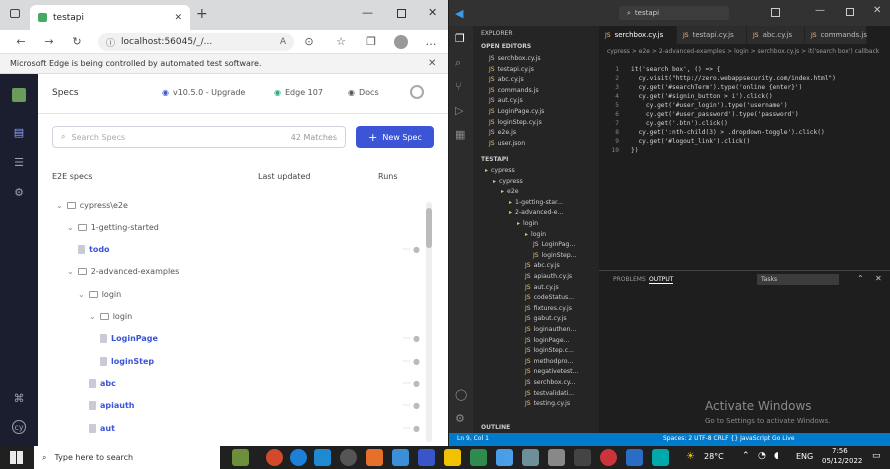 The image size is (890, 469). Describe the element at coordinates (798, 279) in the screenshot. I see `output-channel-select: Tasks` at that location.